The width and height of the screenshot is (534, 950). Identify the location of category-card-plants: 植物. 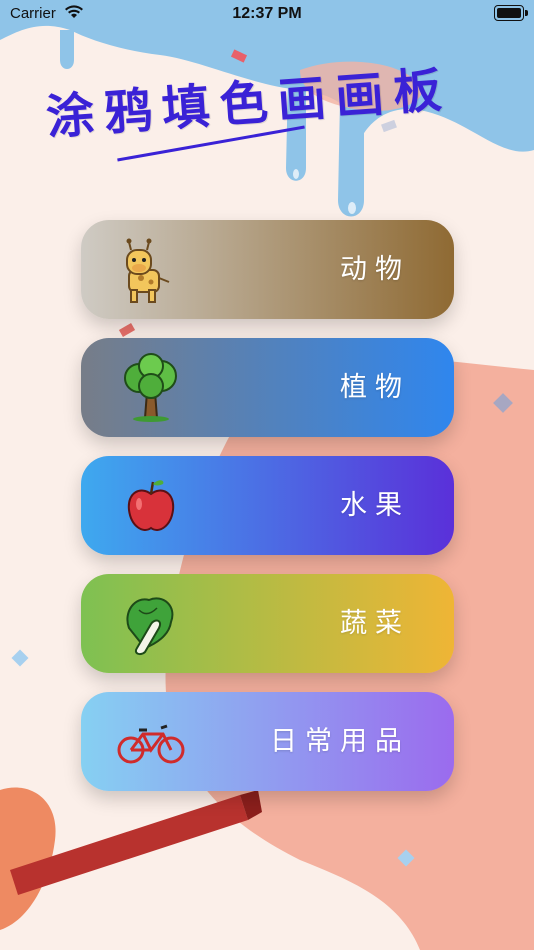
(267, 387).